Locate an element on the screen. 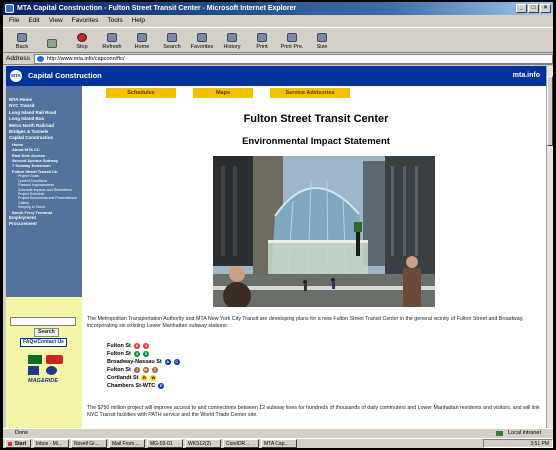 The width and height of the screenshot is (556, 450). menu-file: File is located at coordinates (14, 21).